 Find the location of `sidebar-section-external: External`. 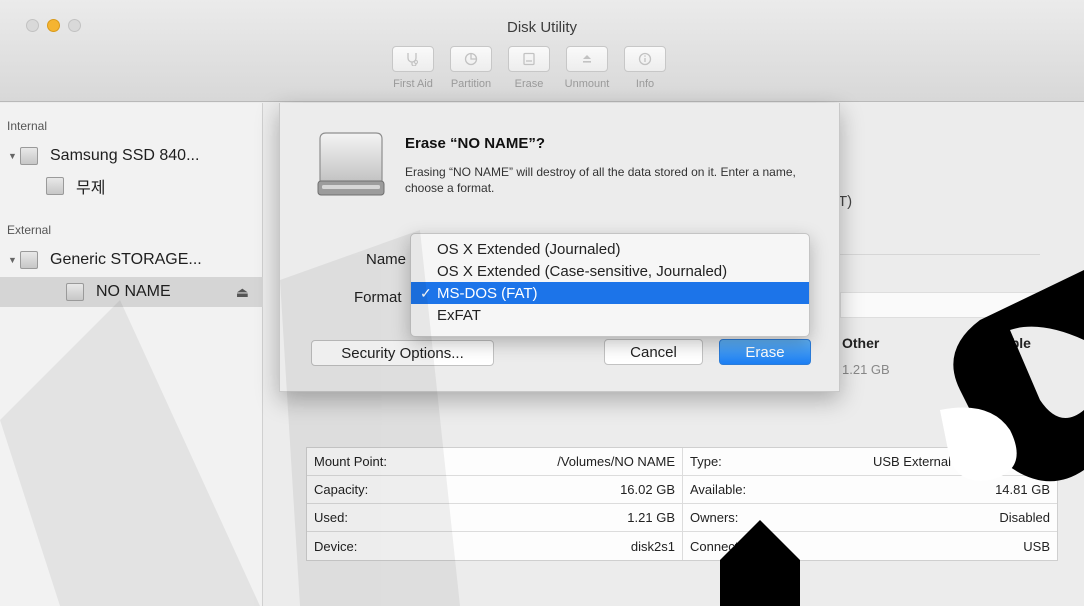

sidebar-section-external: External is located at coordinates (29, 230).